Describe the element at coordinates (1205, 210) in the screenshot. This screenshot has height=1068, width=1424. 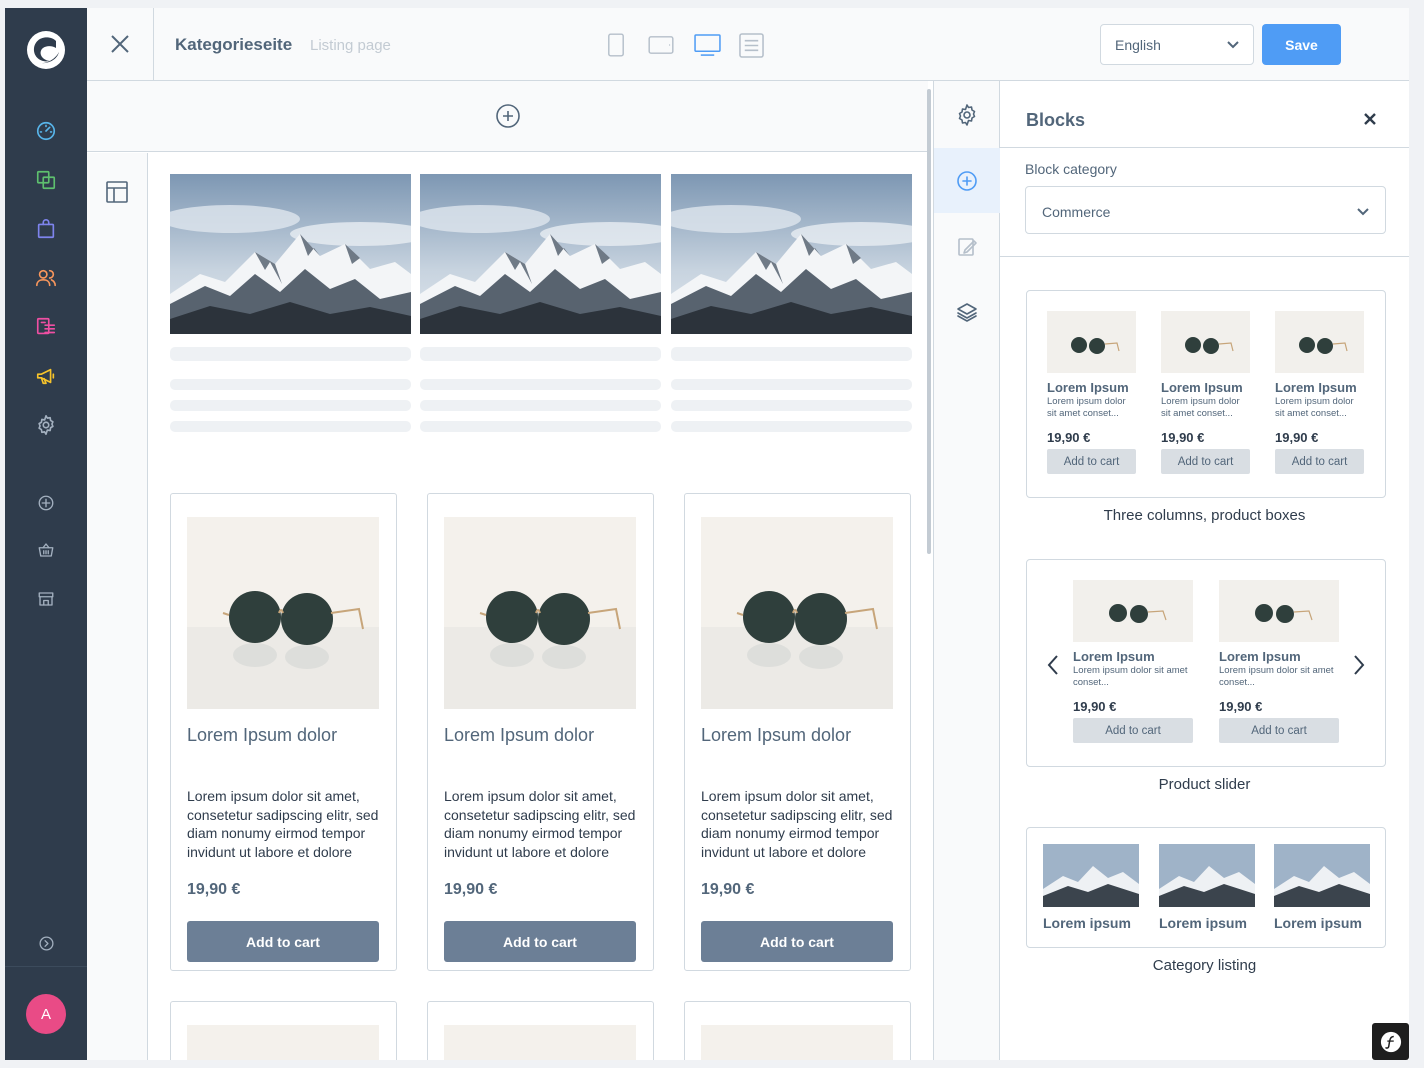
I see `block-category-select: Commerce` at that location.